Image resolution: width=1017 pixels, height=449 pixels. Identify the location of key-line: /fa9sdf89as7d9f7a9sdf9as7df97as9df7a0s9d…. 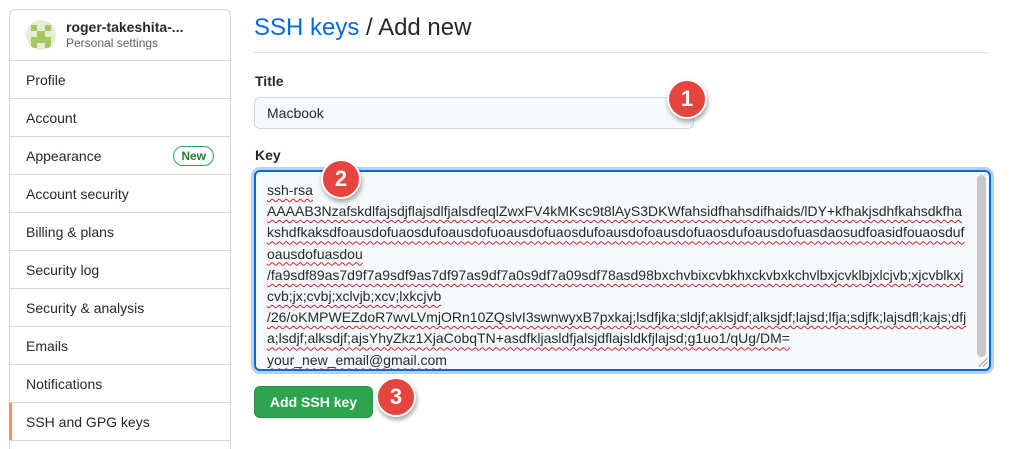
(615, 285).